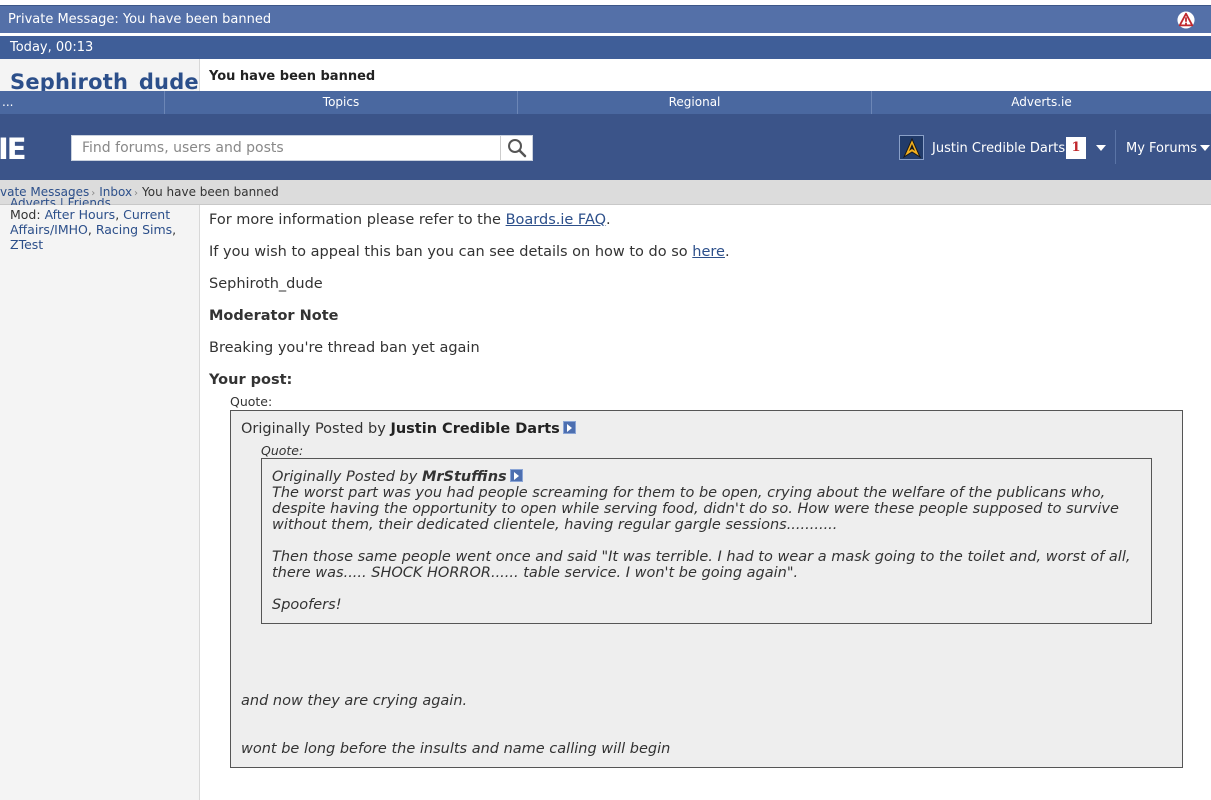 This screenshot has width=1211, height=800. I want to click on avatar-icon, so click(911, 147).